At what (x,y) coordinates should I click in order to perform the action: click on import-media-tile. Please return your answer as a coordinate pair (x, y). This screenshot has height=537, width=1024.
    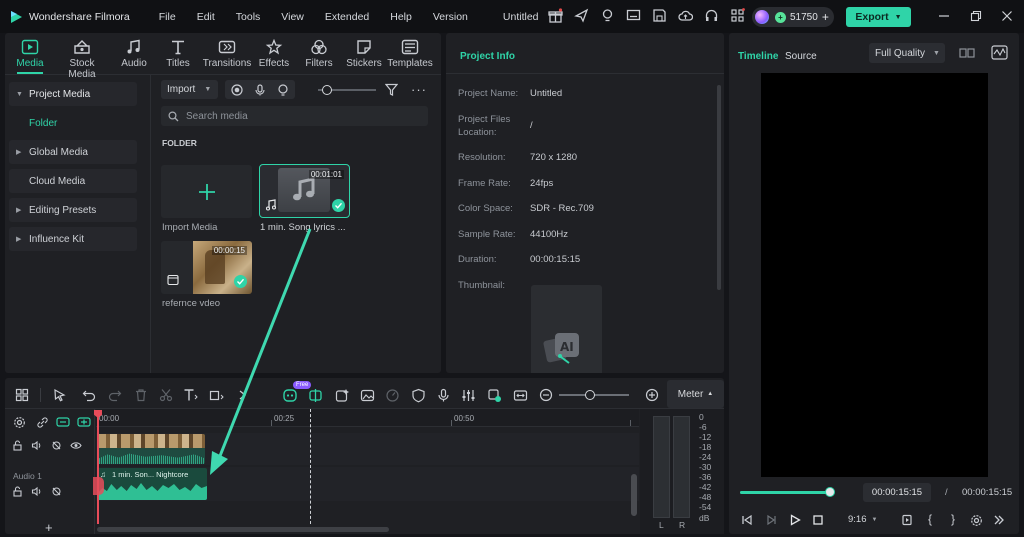
    Looking at the image, I should click on (206, 191).